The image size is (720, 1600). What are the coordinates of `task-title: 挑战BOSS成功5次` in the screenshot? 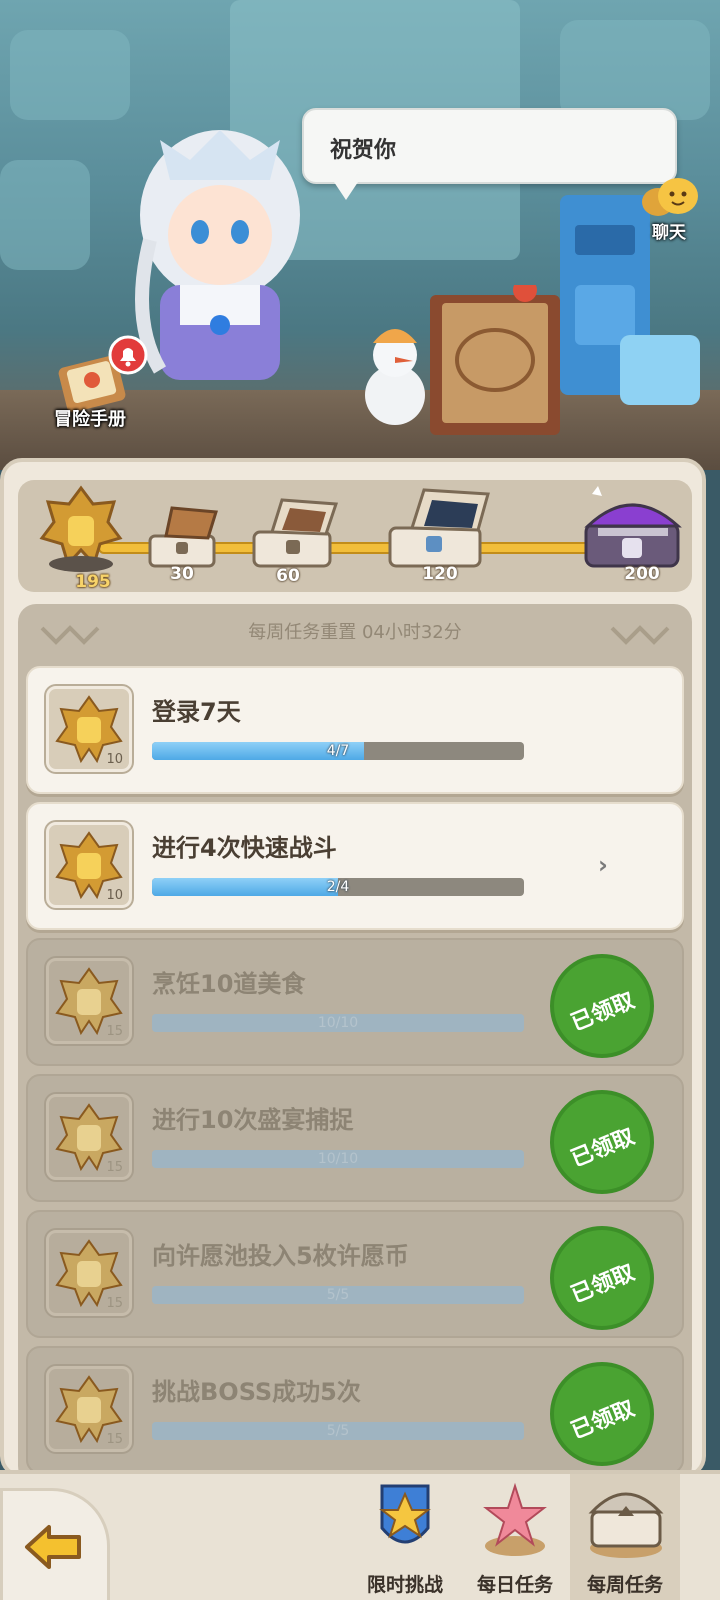 It's located at (256, 1392).